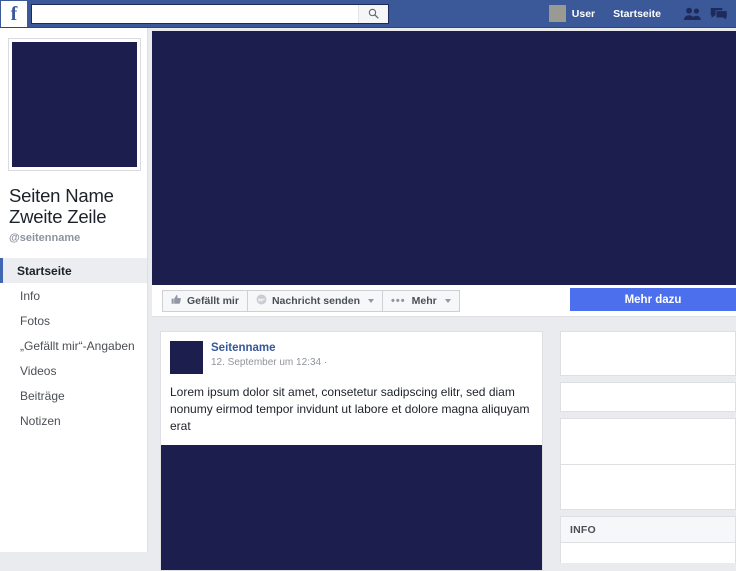  I want to click on top-nav-right-group: User Startseite, so click(642, 13).